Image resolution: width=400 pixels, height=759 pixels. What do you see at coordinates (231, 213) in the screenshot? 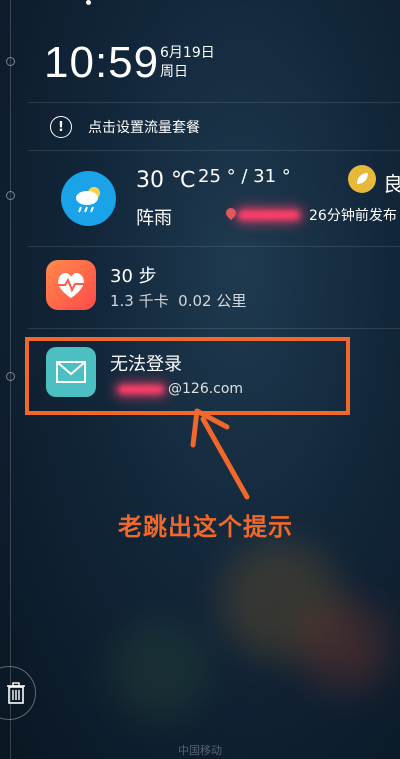
I see `location-icon` at bounding box center [231, 213].